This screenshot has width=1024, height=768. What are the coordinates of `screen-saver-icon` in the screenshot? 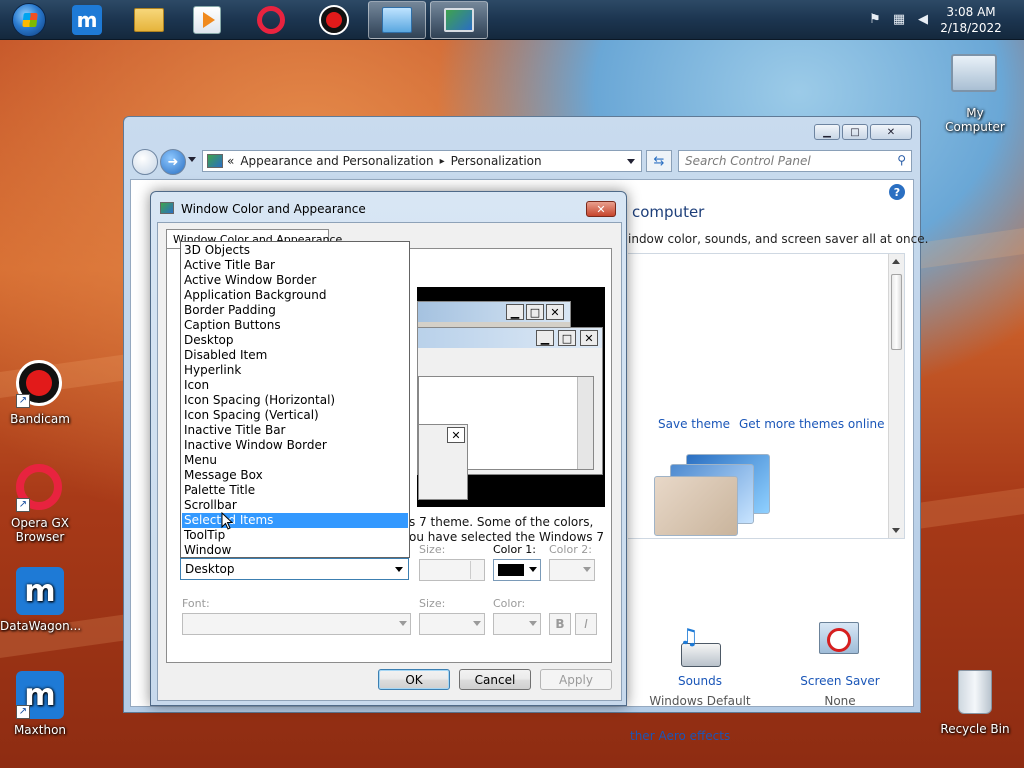 It's located at (840, 643).